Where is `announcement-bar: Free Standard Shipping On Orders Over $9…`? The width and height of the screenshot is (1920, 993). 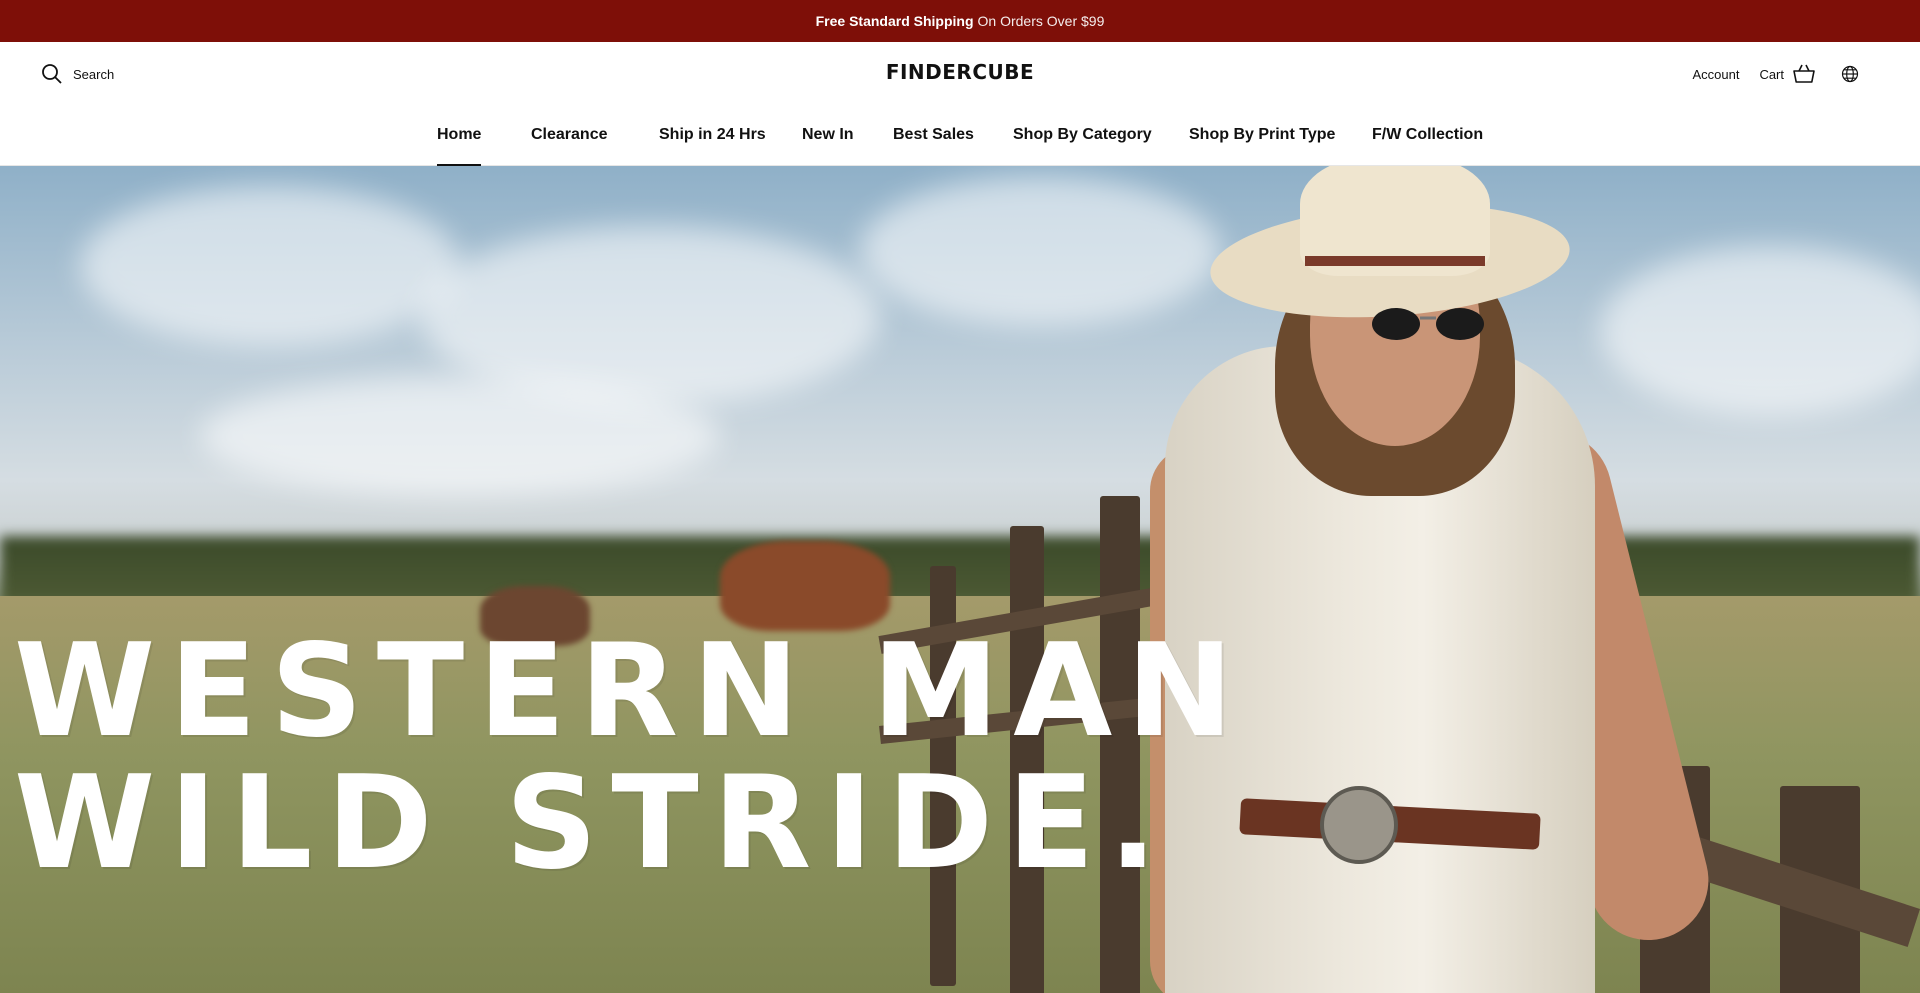
announcement-bar: Free Standard Shipping On Orders Over $9… is located at coordinates (960, 21).